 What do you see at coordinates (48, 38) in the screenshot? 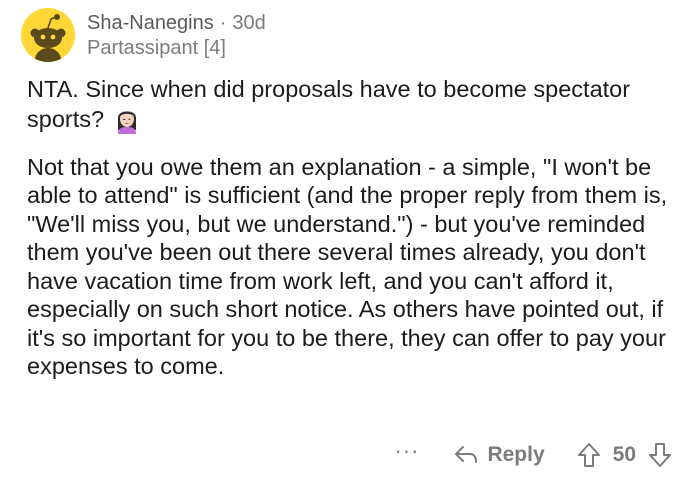
I see `snoo-avatar-icon` at bounding box center [48, 38].